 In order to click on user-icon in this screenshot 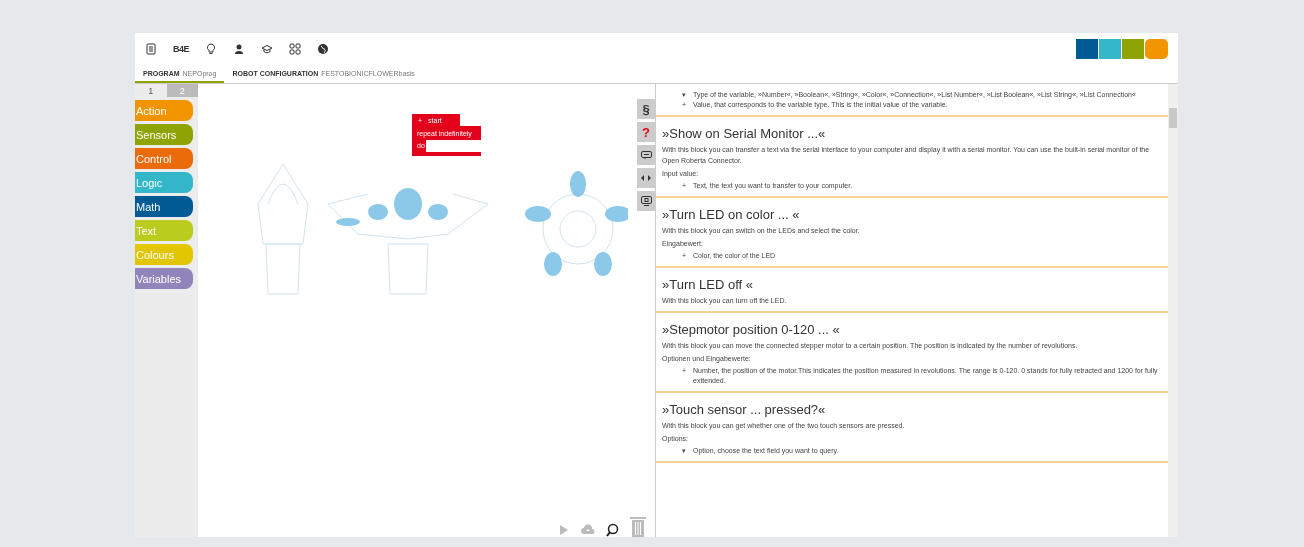, I will do `click(239, 49)`.